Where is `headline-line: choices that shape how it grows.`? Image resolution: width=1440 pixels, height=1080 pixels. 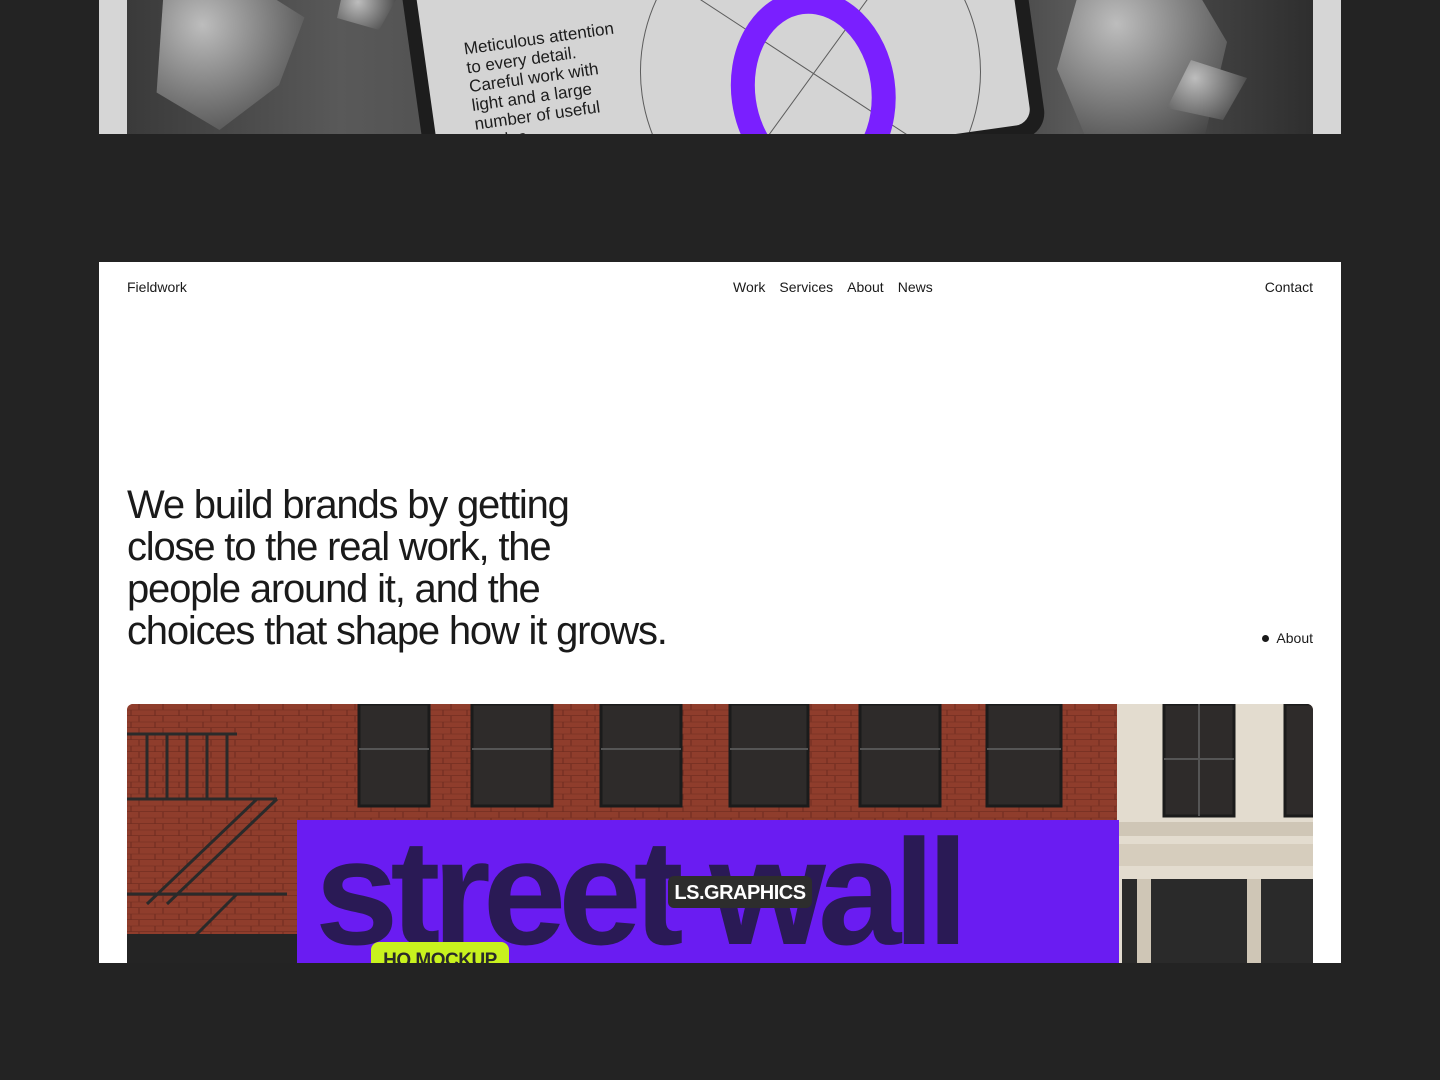 headline-line: choices that shape how it grows. is located at coordinates (397, 631).